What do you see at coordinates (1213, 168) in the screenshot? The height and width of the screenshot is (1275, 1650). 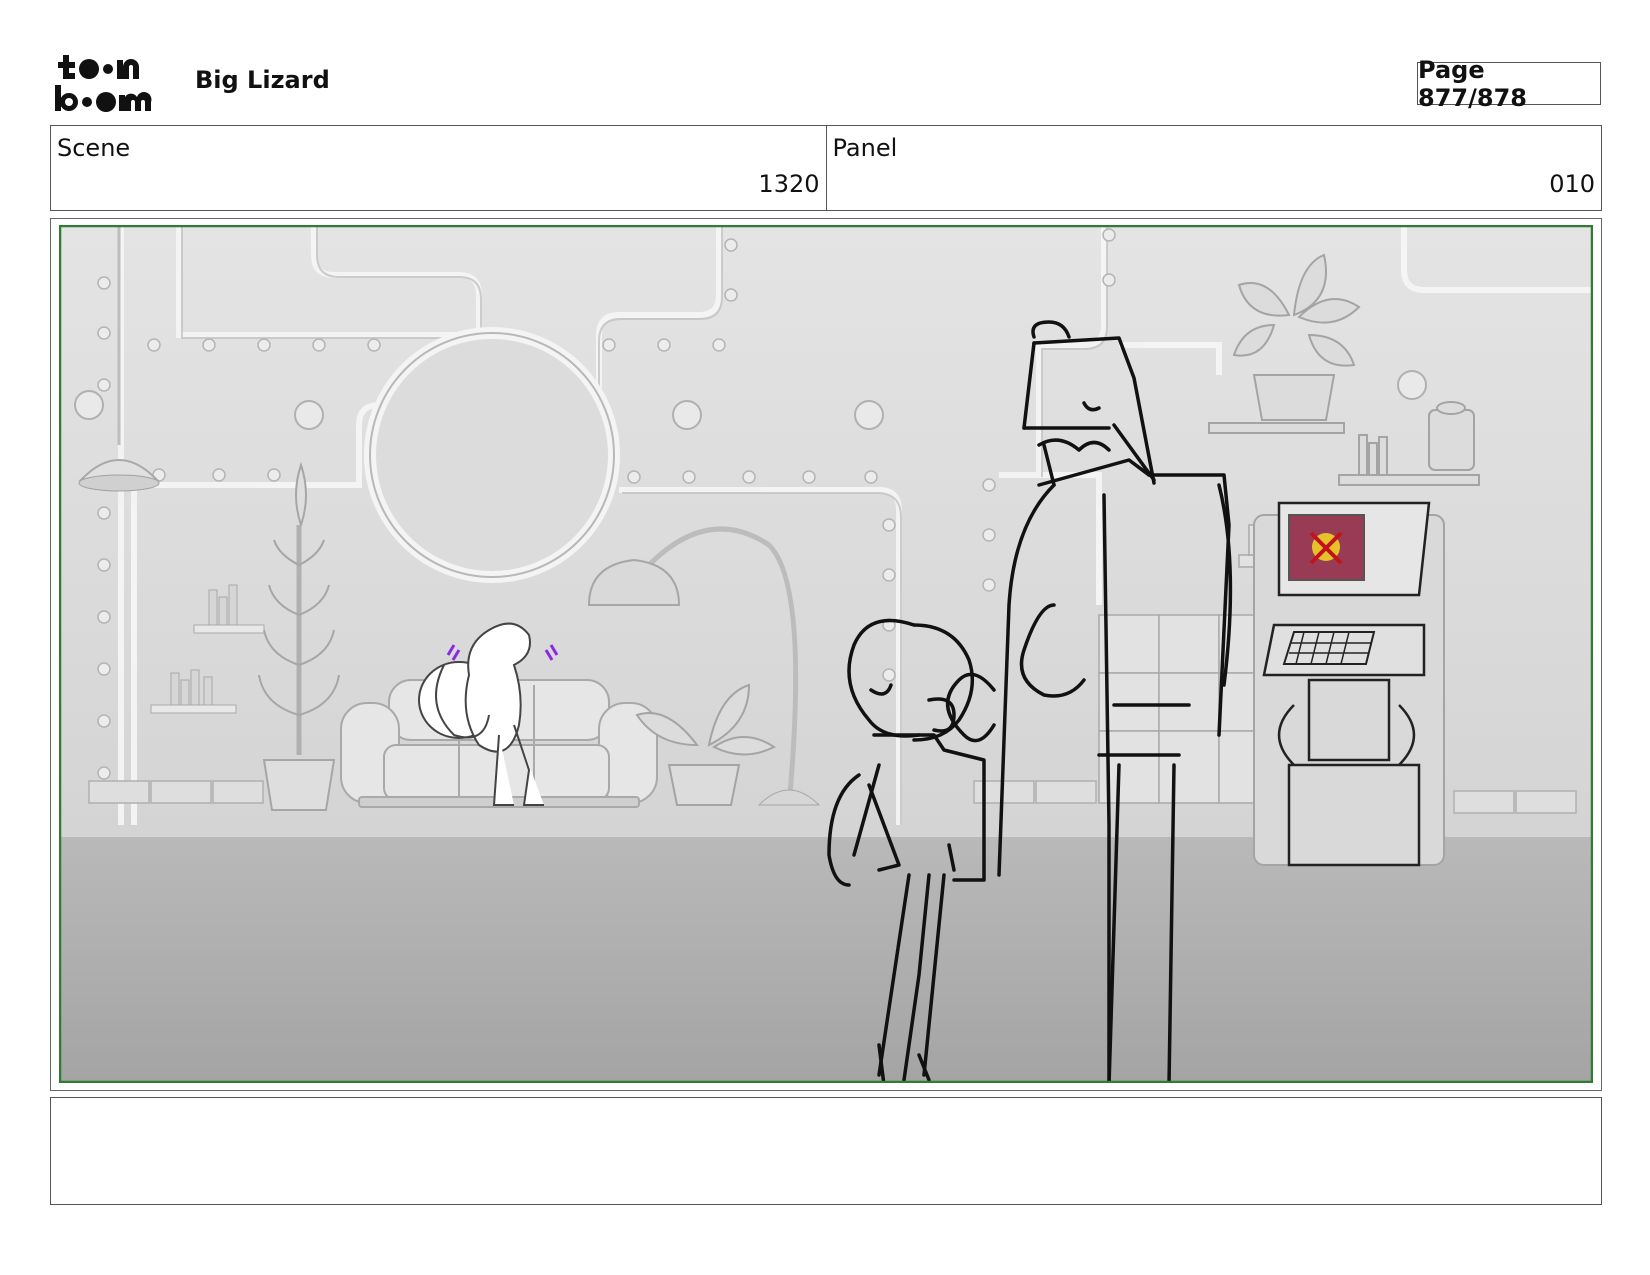 I see `panel-cell: Panel 010` at bounding box center [1213, 168].